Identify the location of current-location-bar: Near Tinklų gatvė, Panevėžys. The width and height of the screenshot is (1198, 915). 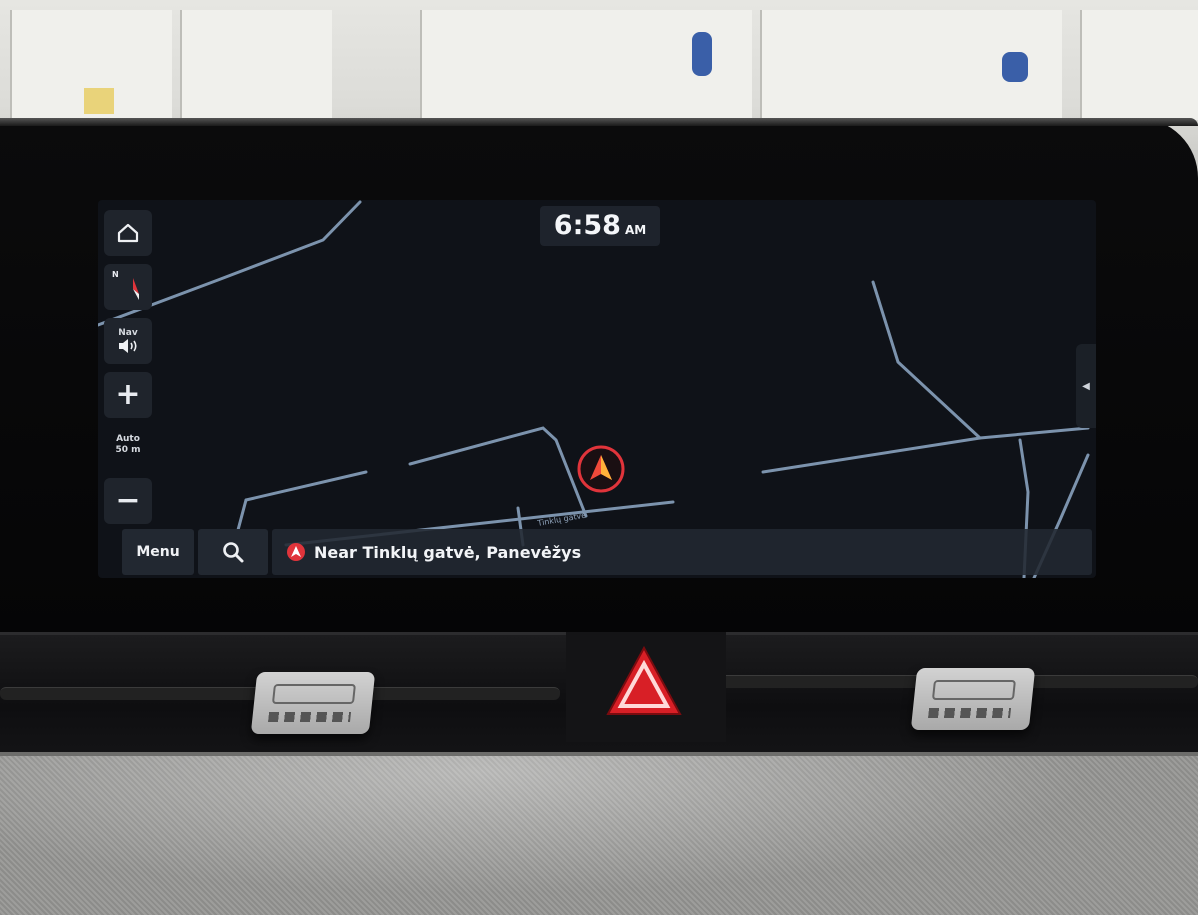
(682, 552).